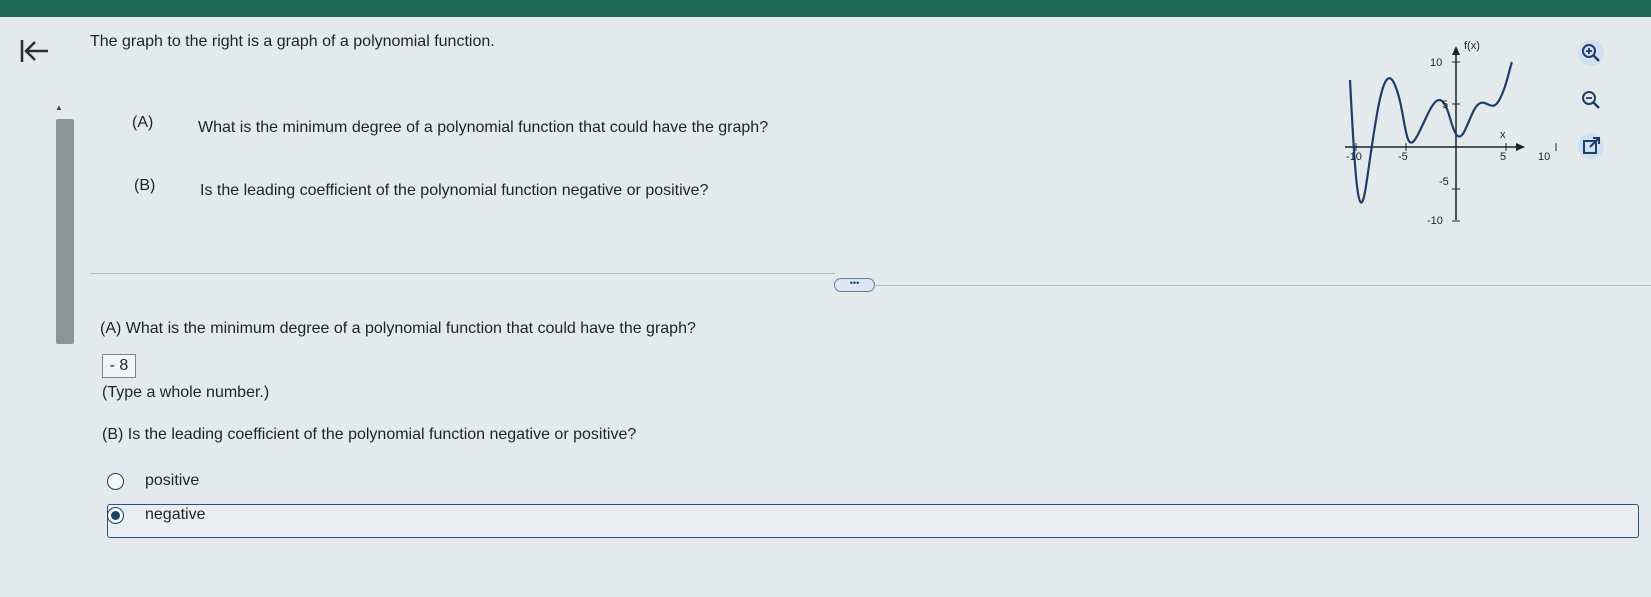 This screenshot has height=597, width=1651. What do you see at coordinates (115, 481) in the screenshot?
I see `radio-positive` at bounding box center [115, 481].